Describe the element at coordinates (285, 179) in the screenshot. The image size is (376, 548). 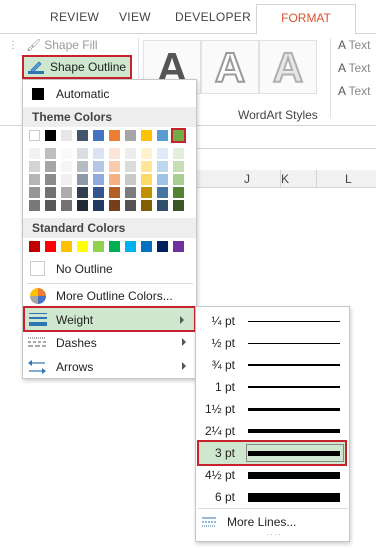
I see `column-header-k: K` at that location.